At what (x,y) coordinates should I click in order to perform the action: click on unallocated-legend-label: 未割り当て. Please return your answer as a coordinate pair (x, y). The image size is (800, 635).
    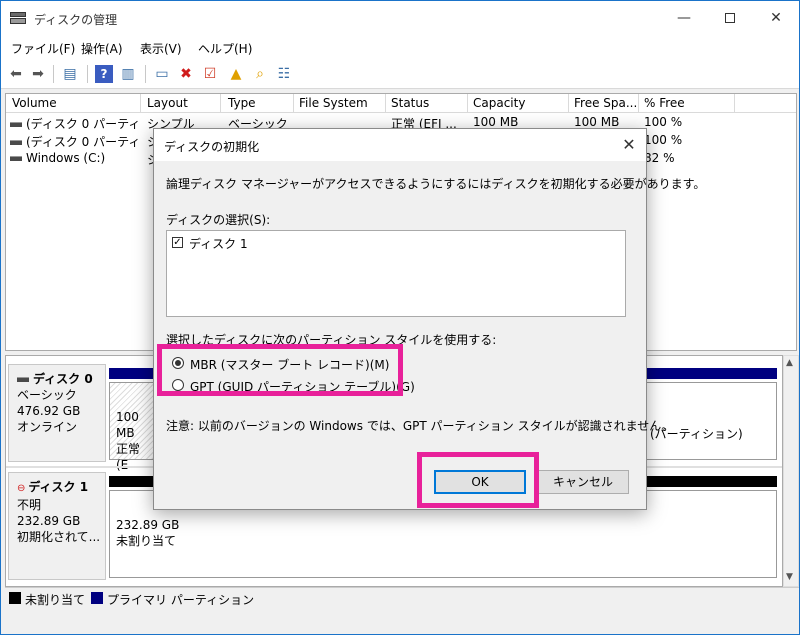
    Looking at the image, I should click on (55, 600).